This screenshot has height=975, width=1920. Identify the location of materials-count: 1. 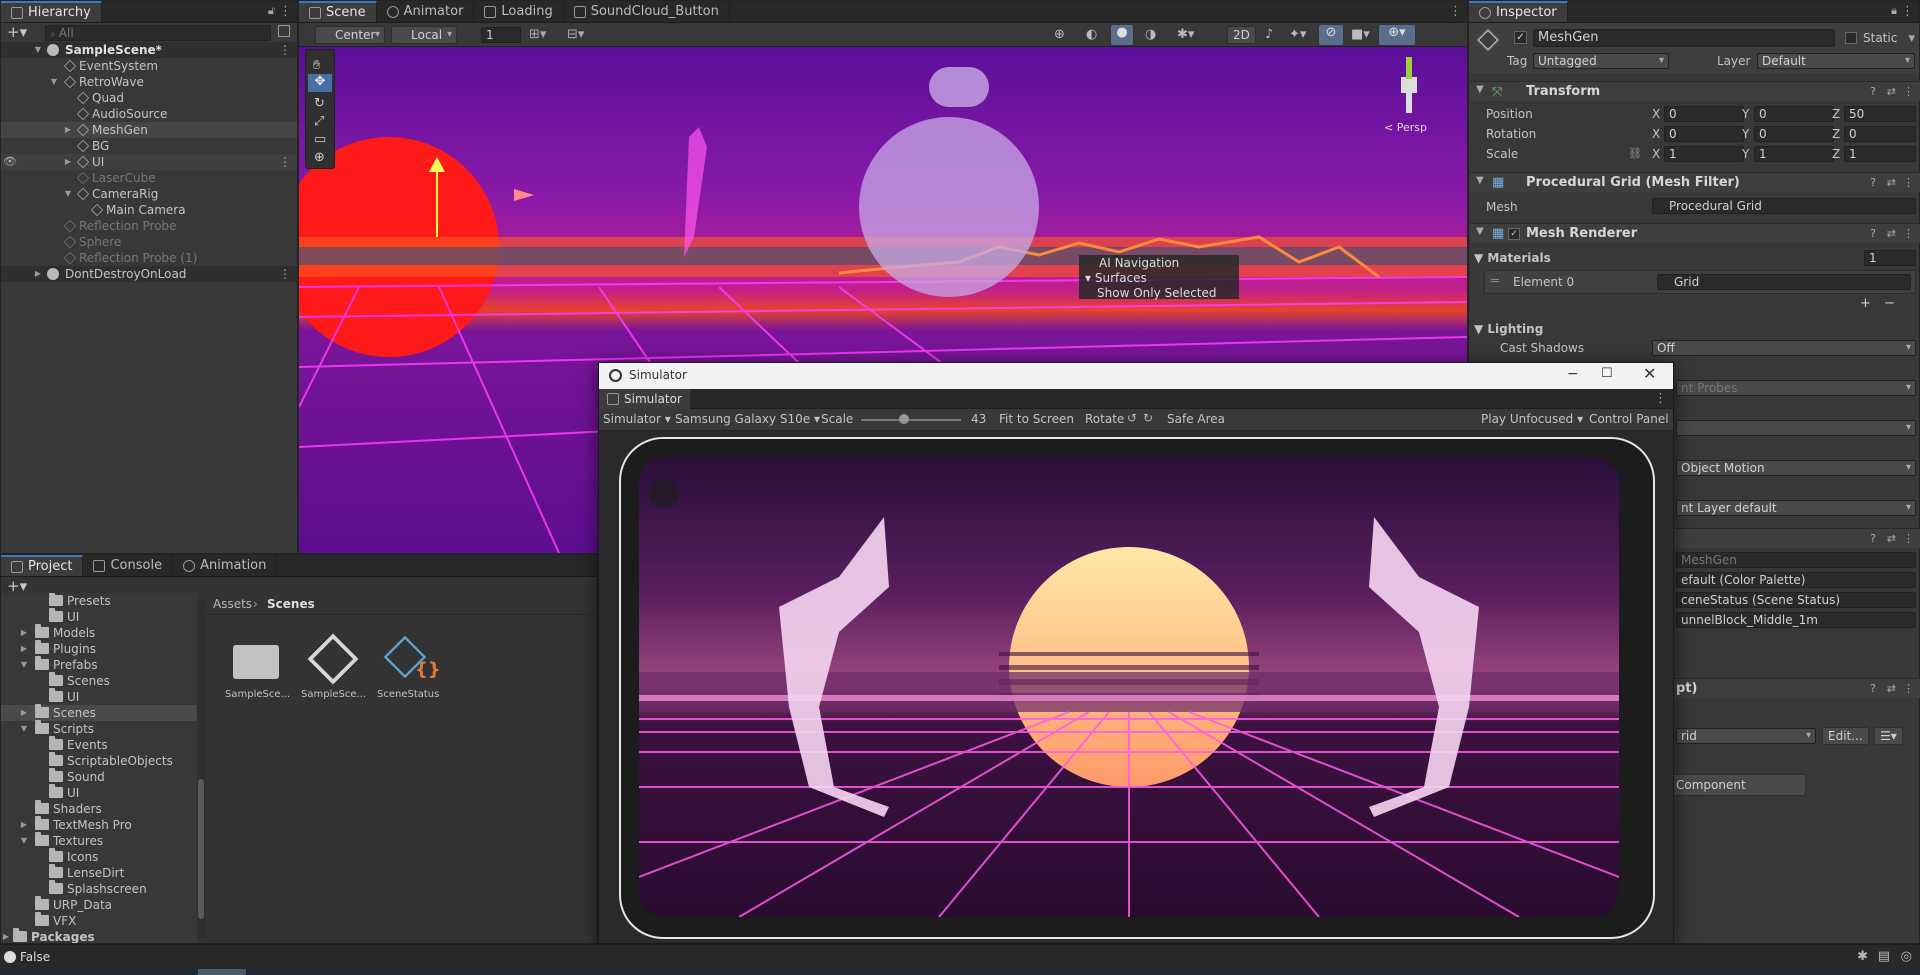
(1890, 258).